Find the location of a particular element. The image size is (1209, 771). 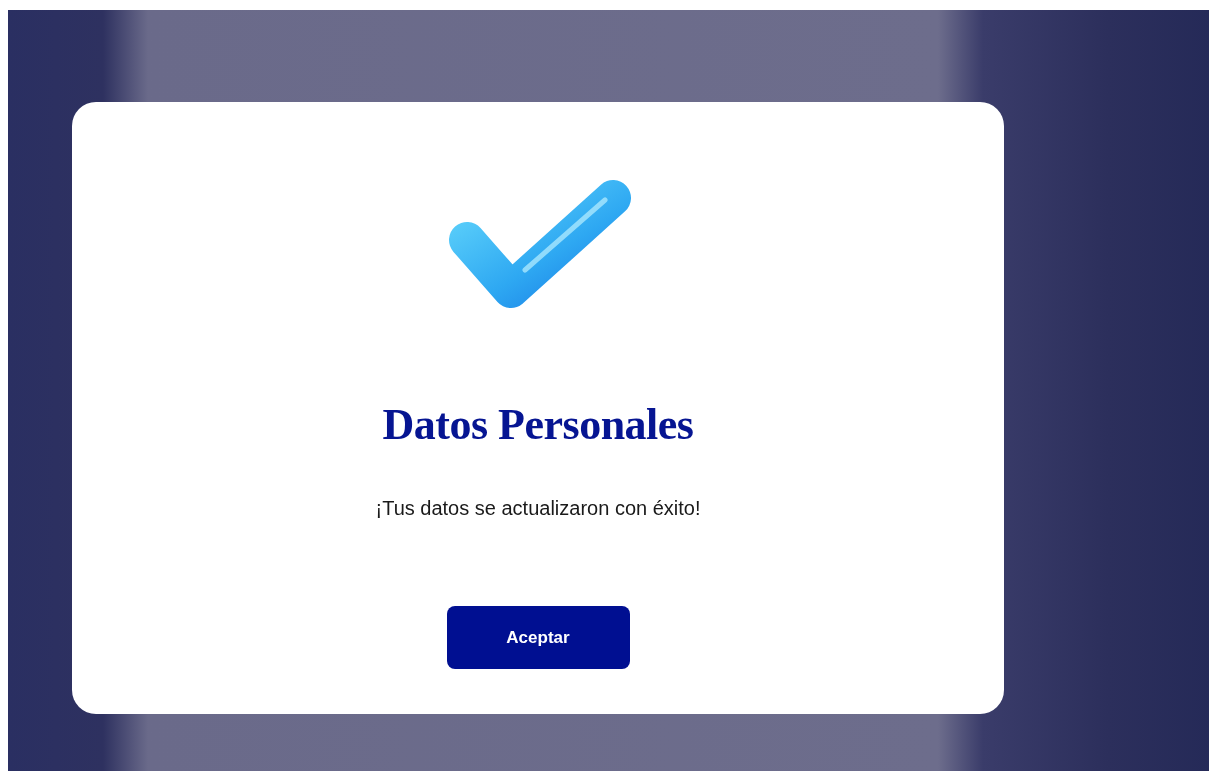

success-message: ¡Tus datos se actualizaron con éxito! is located at coordinates (538, 508).